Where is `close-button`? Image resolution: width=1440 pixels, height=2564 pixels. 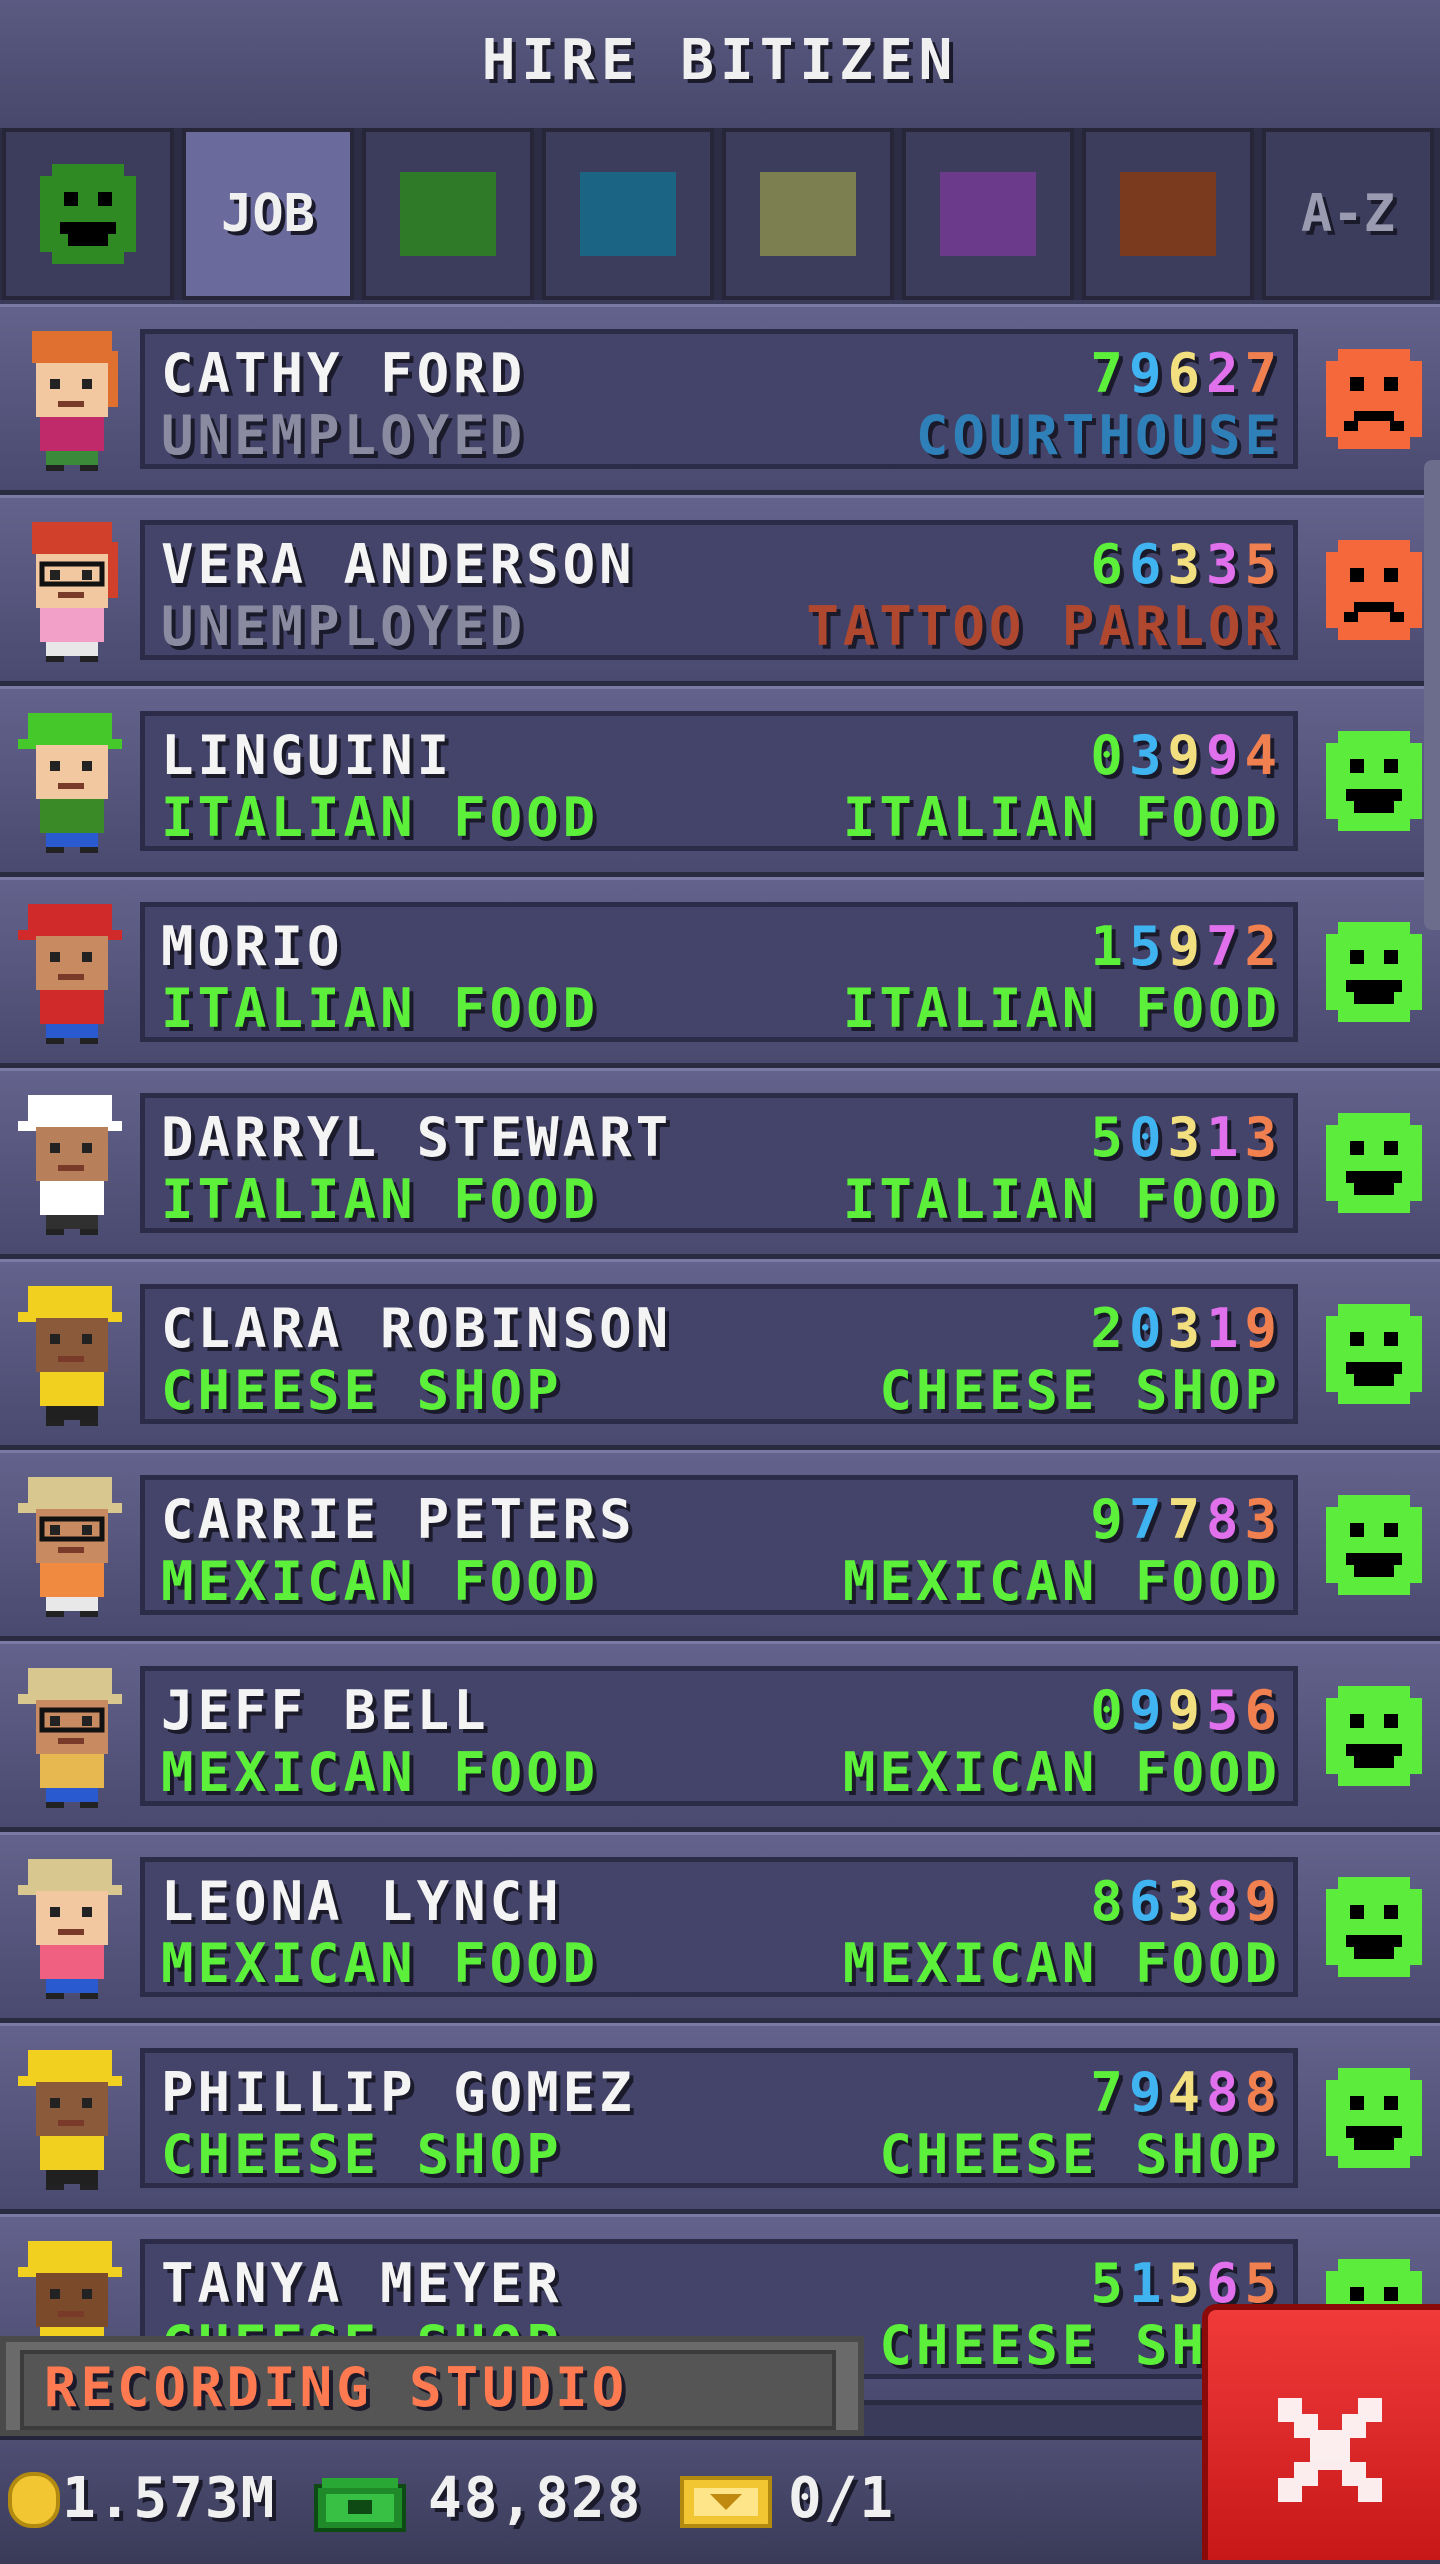
close-button is located at coordinates (1321, 2432).